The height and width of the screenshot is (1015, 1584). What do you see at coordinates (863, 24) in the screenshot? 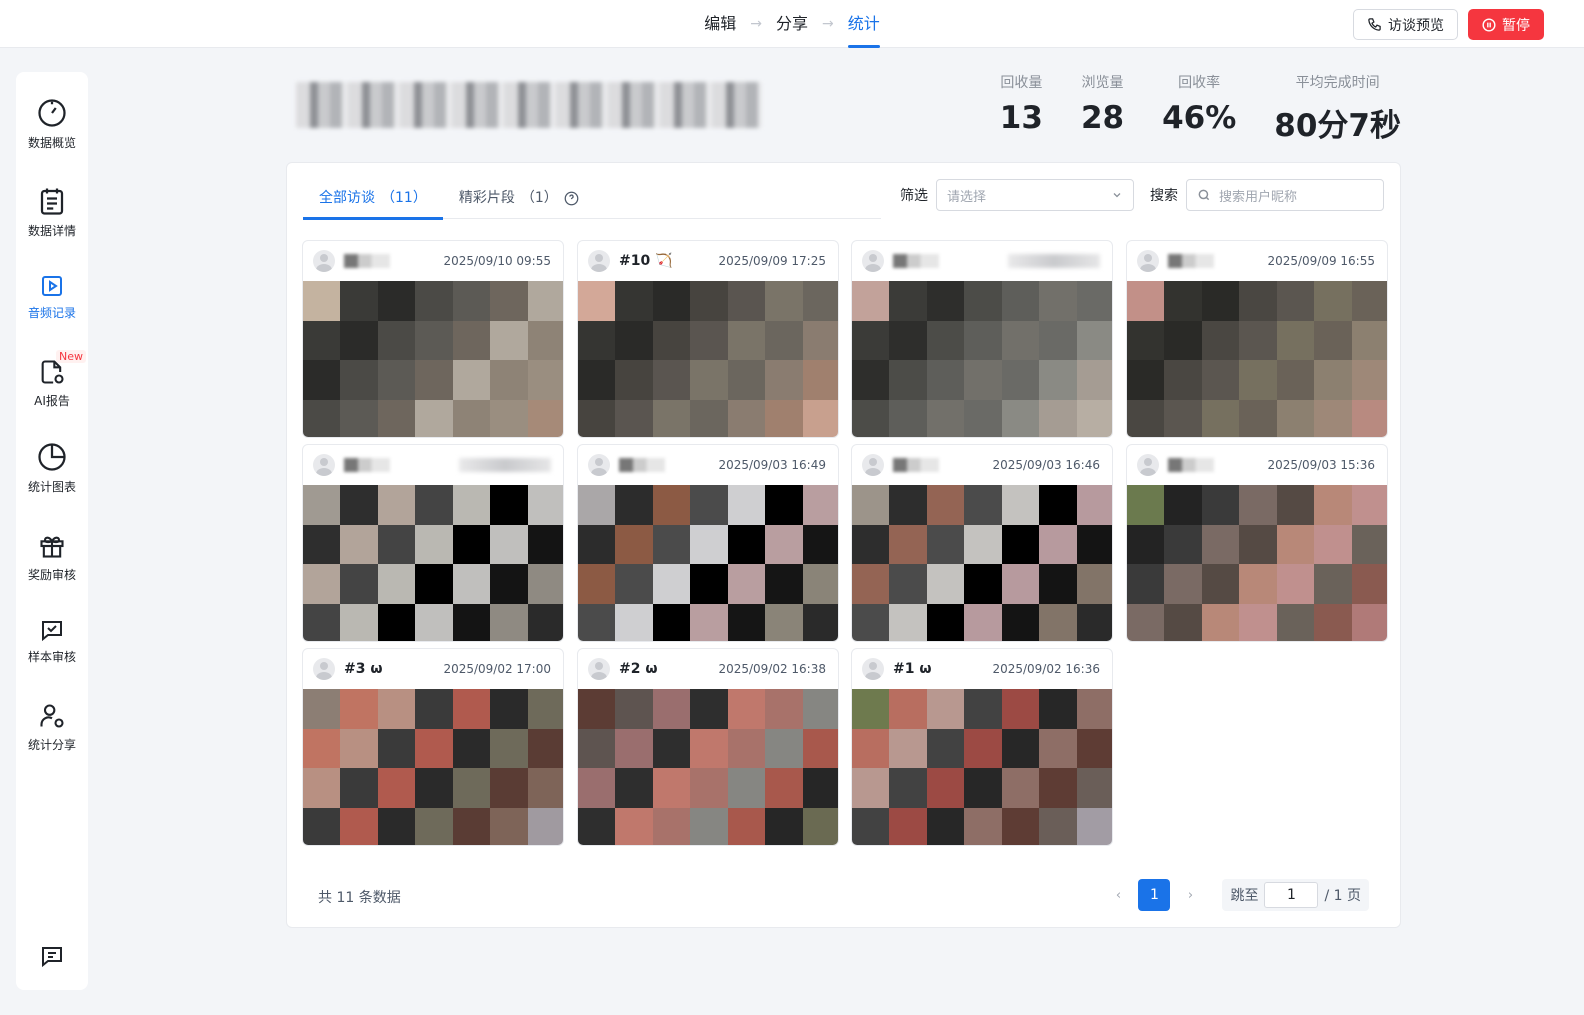
I see `step-stats: 统计` at bounding box center [863, 24].